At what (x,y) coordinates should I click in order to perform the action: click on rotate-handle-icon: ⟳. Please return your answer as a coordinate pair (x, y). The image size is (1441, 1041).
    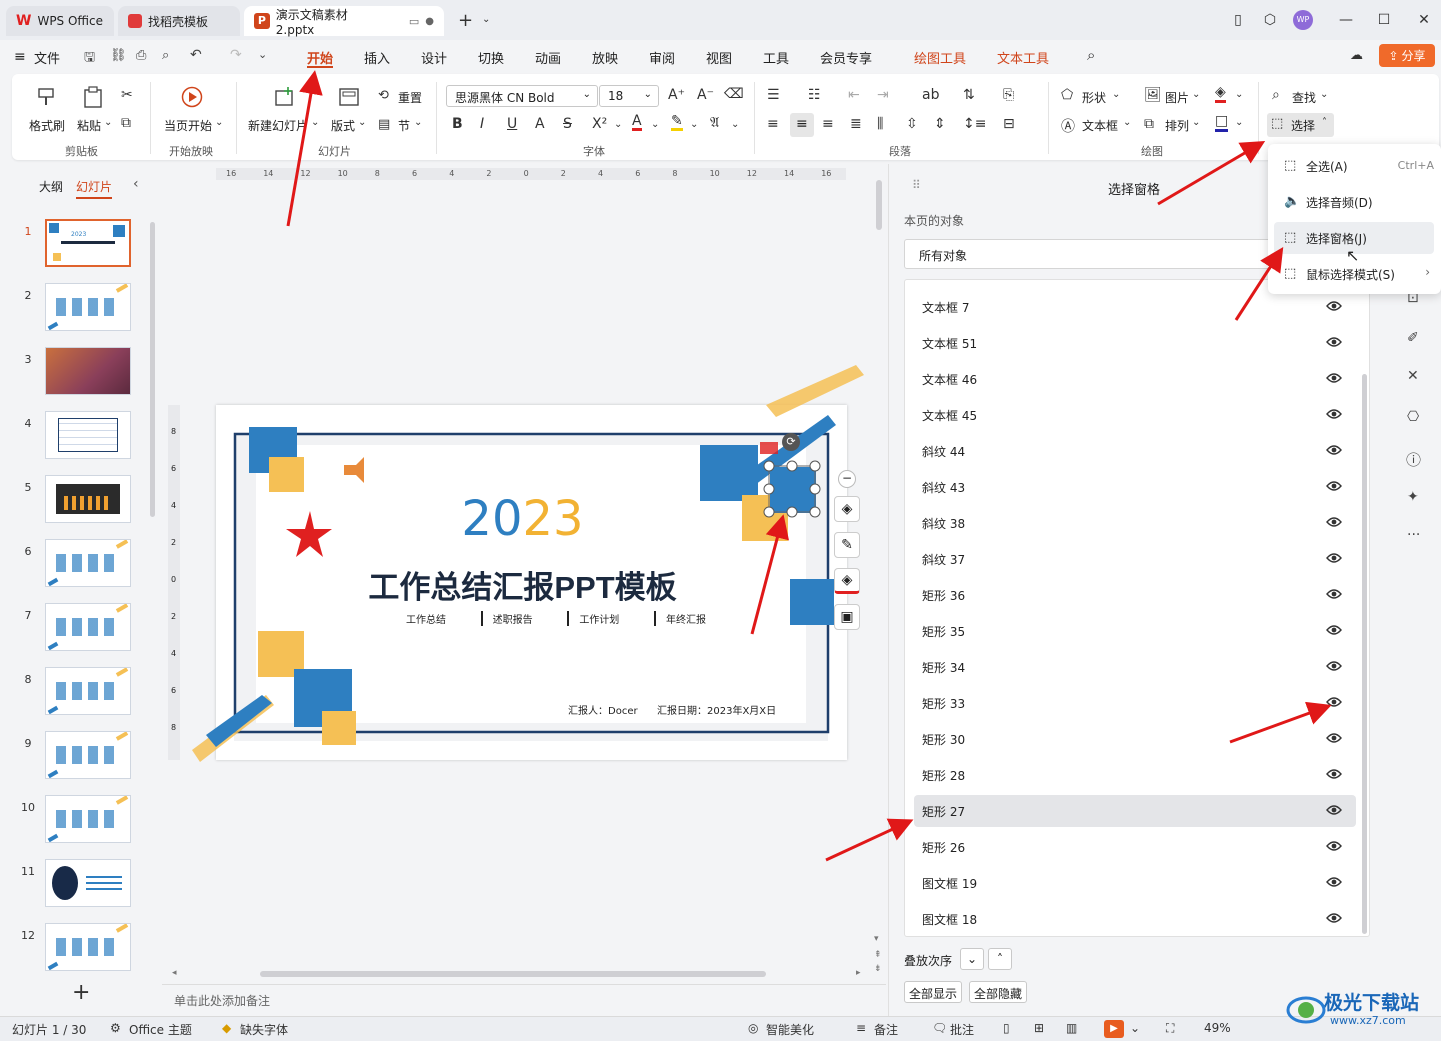
    Looking at the image, I should click on (791, 442).